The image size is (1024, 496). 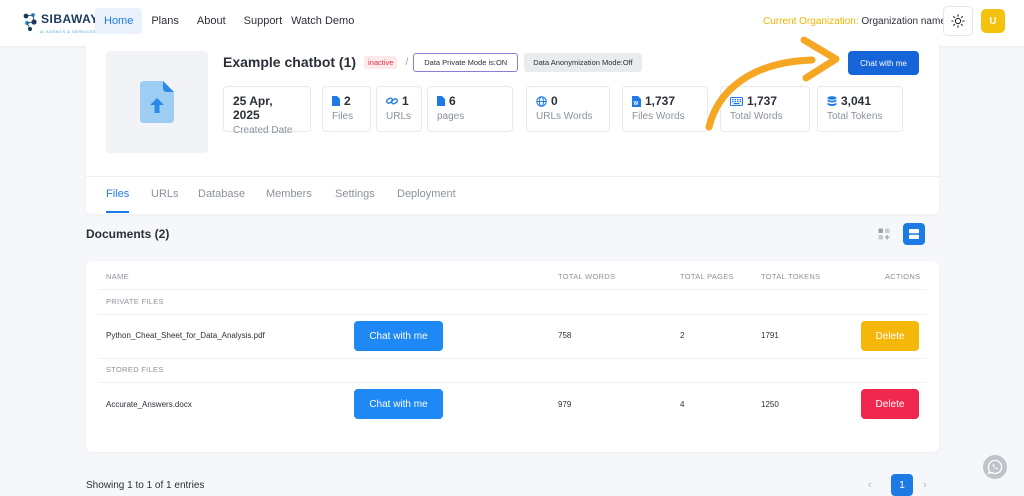 What do you see at coordinates (149, 404) in the screenshot?
I see `file-name: Accurate_Answers.docx` at bounding box center [149, 404].